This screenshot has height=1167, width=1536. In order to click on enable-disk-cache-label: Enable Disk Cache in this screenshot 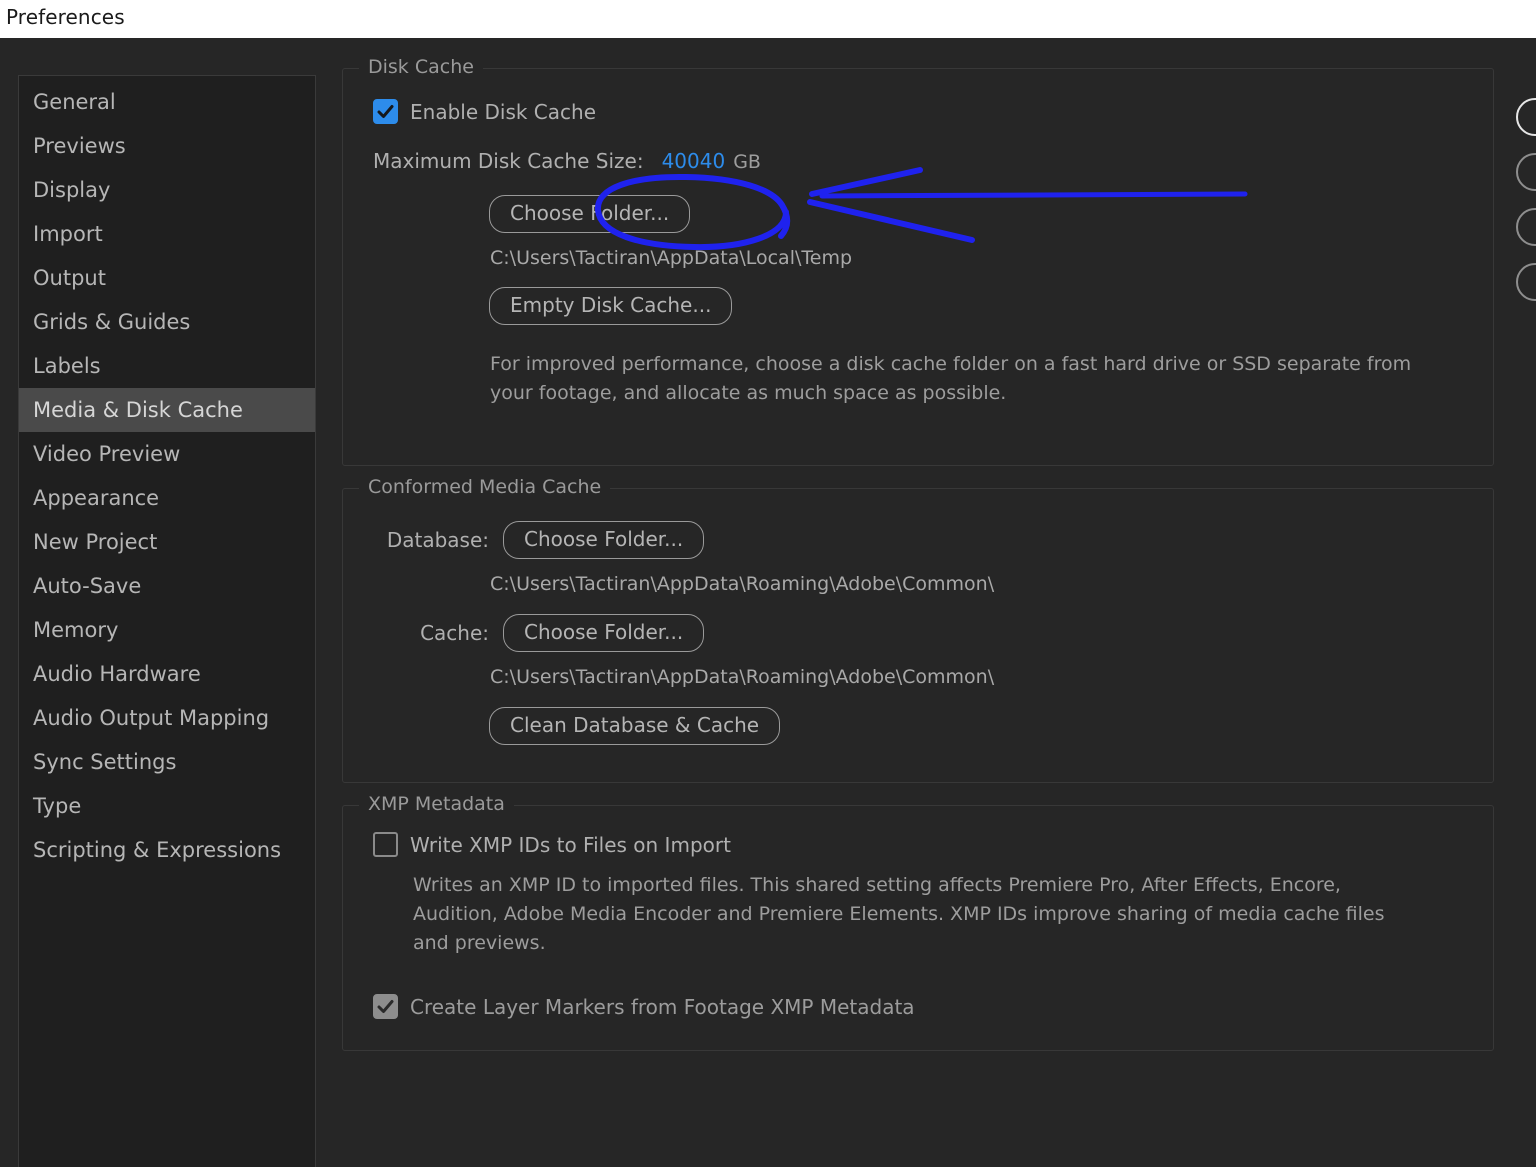, I will do `click(503, 111)`.